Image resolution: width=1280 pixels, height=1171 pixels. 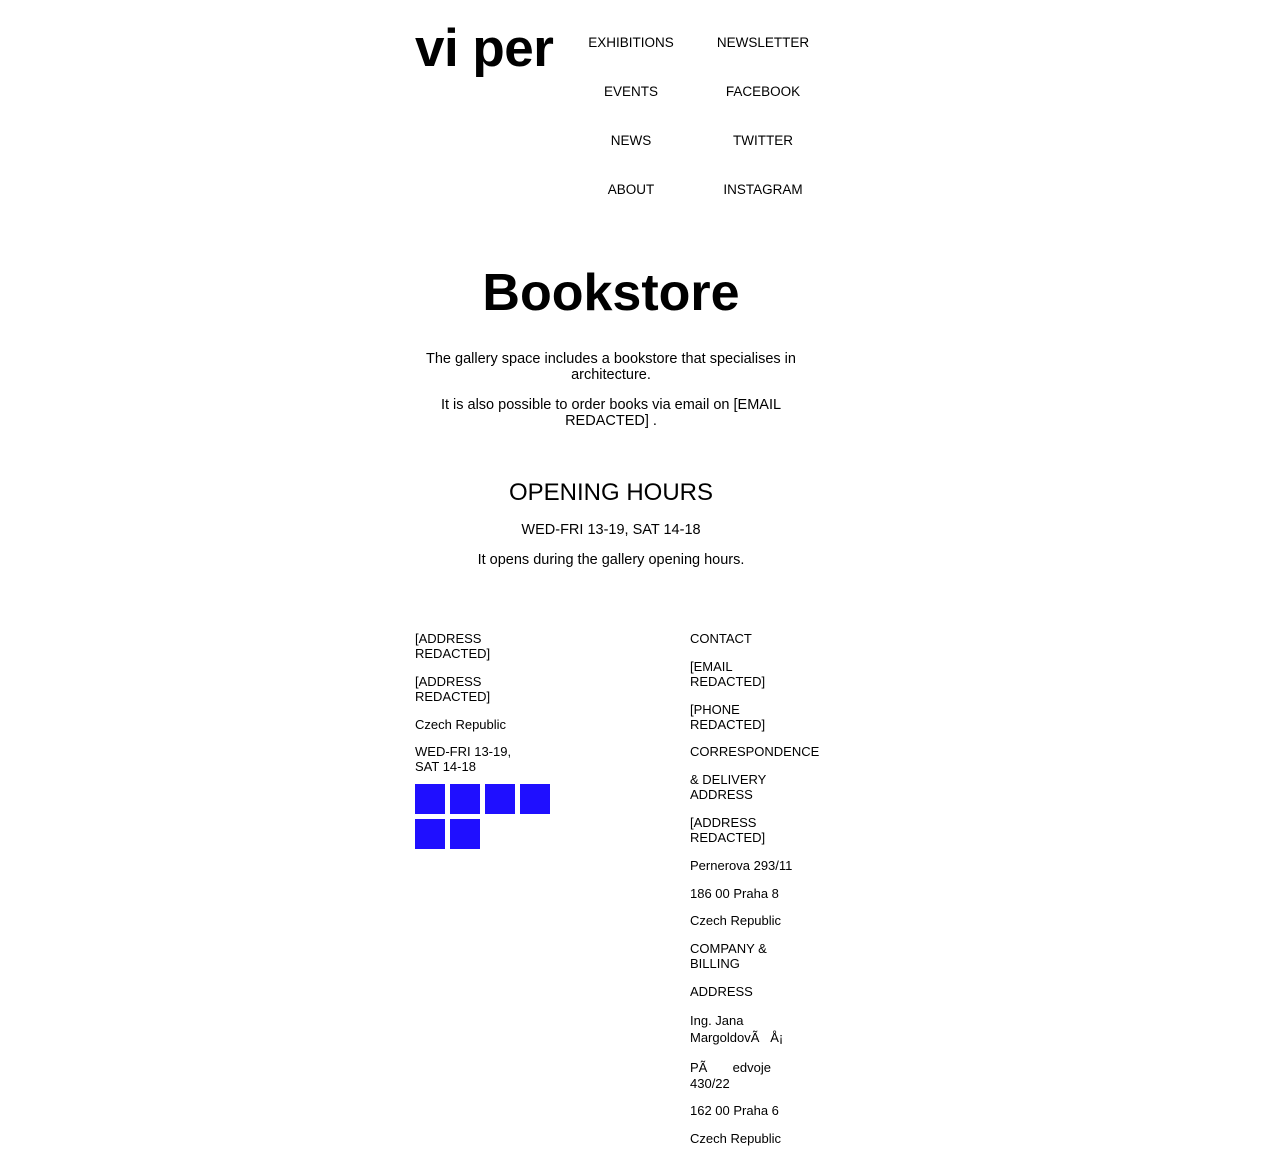 I want to click on nav-instagram: INSTAGRAM, so click(x=763, y=190).